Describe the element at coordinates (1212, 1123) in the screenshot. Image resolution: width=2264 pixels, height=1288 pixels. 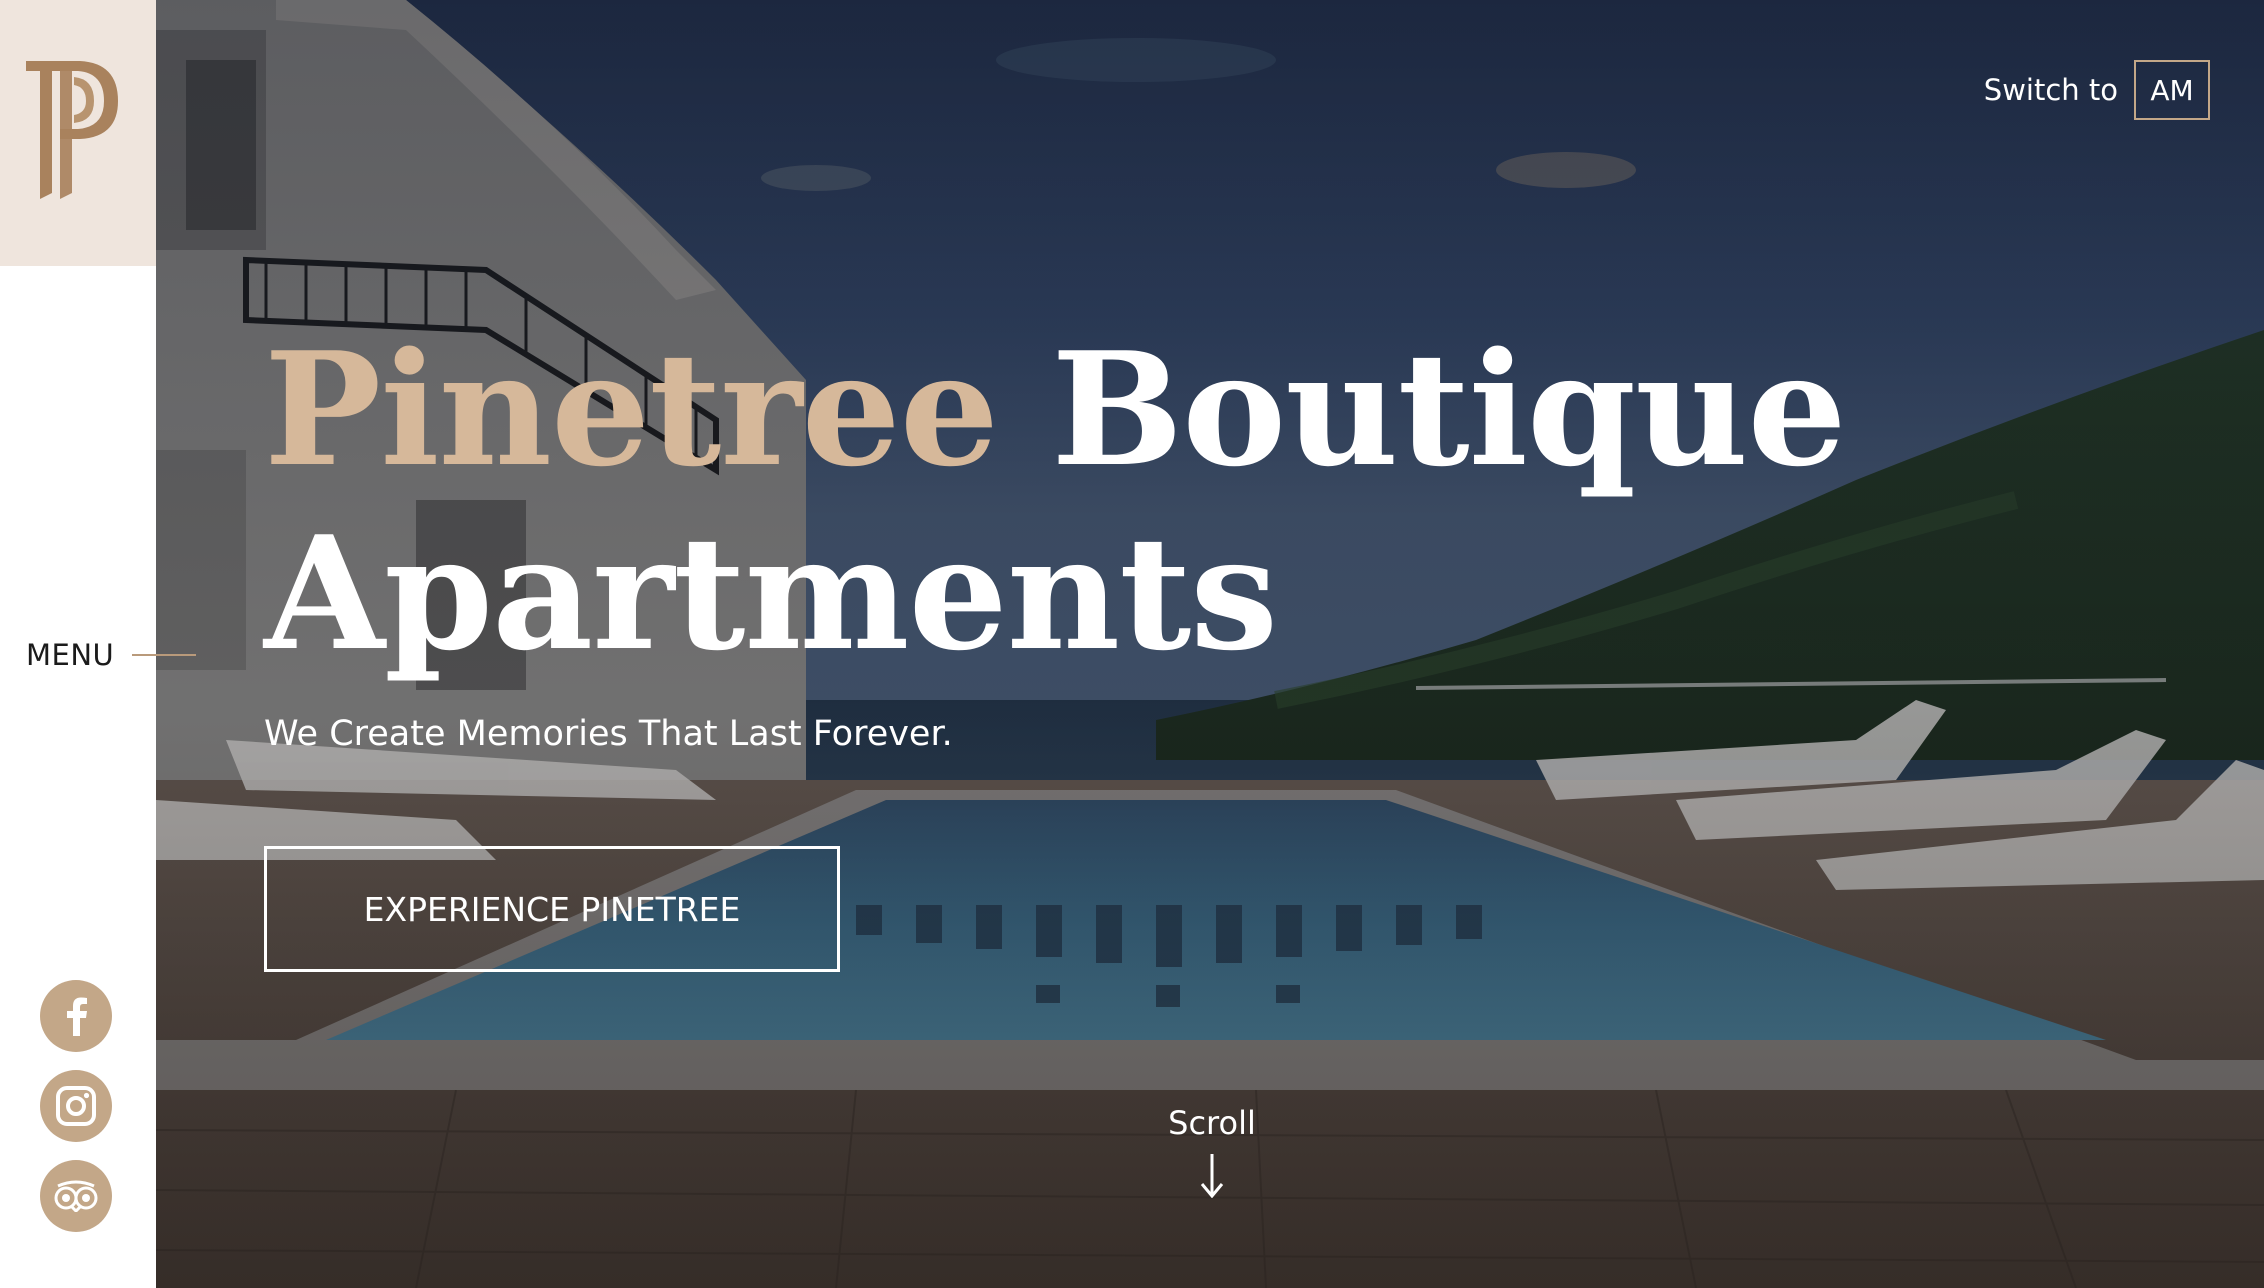
I see `scroll-label: Scroll` at that location.